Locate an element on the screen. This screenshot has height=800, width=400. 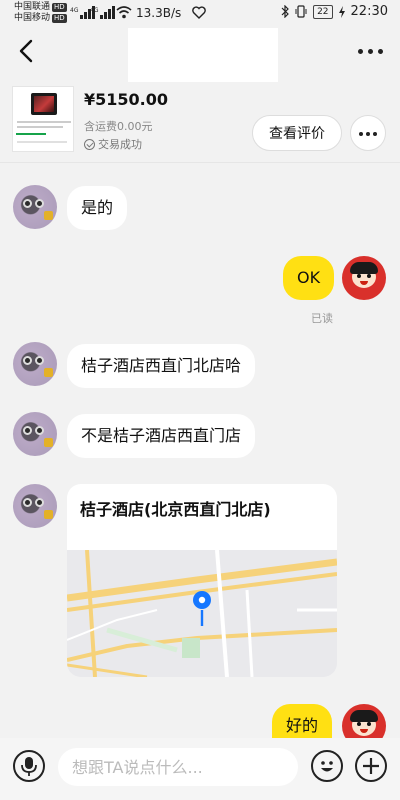
message-bubble: 是的 is located at coordinates (97, 208).